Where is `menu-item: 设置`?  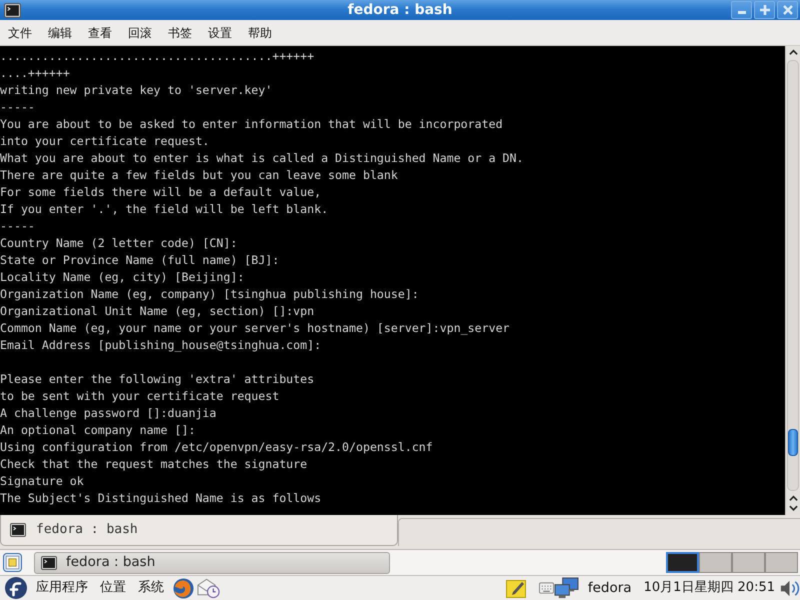 menu-item: 设置 is located at coordinates (220, 33).